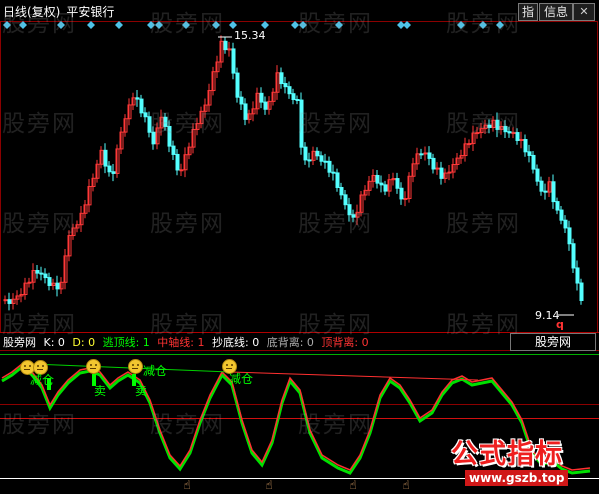 This screenshot has height=494, width=599. What do you see at coordinates (31, 12) in the screenshot?
I see `period-label: 日线(复权)` at bounding box center [31, 12].